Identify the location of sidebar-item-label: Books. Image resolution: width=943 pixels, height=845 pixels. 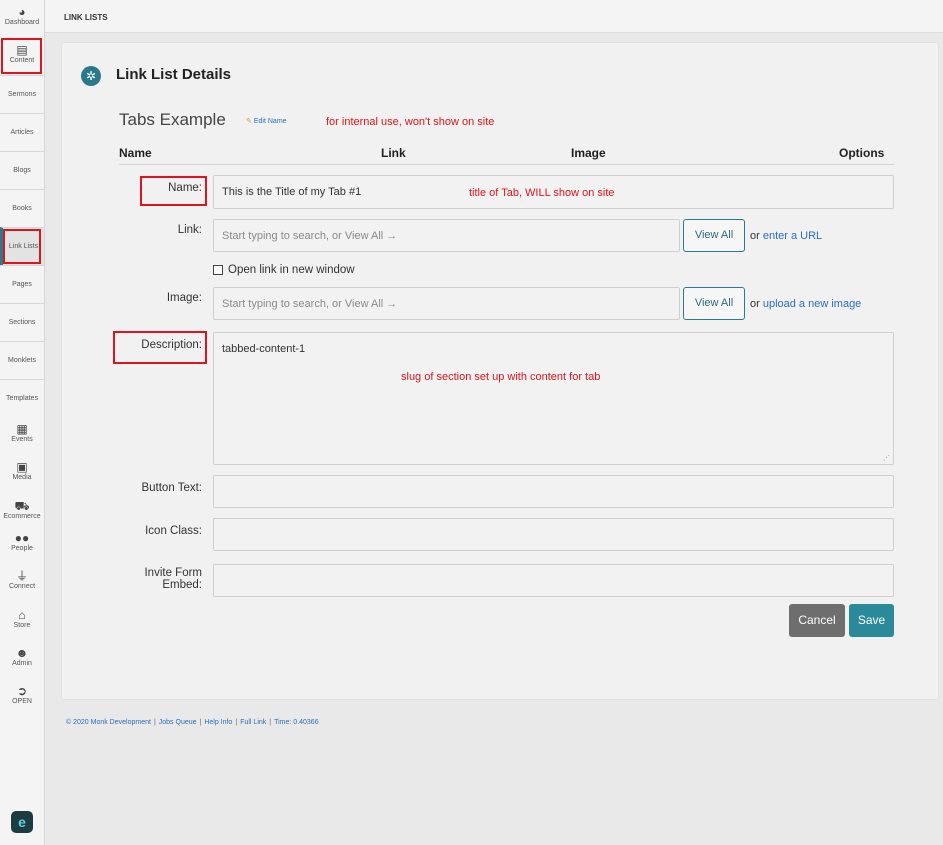
(22, 208).